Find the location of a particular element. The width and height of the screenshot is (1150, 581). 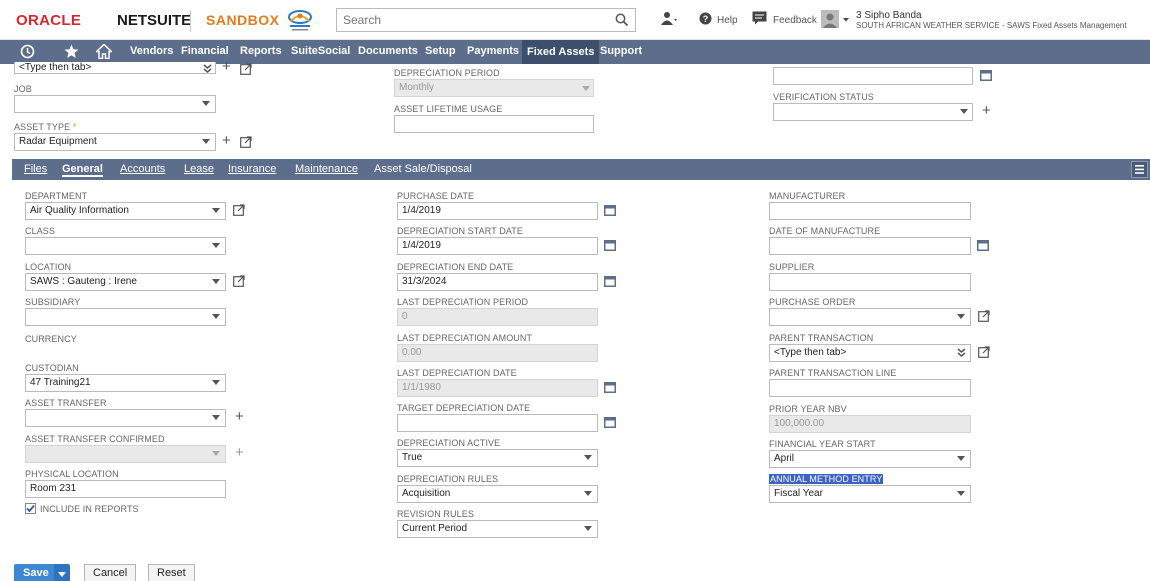

asset-transfer-select is located at coordinates (125, 418).